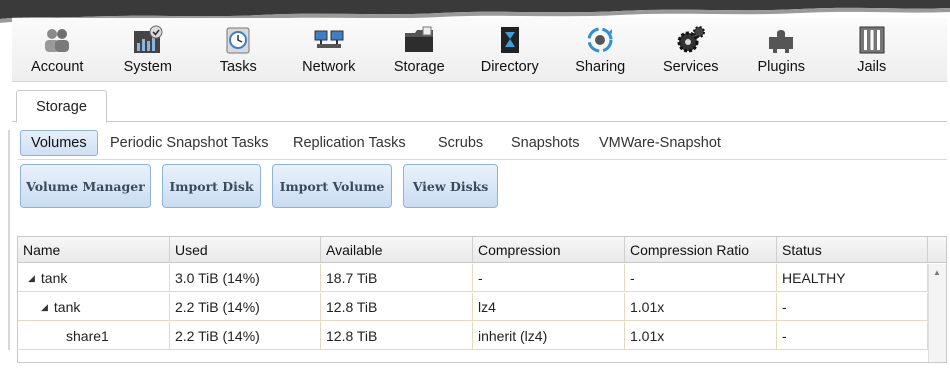 This screenshot has width=950, height=371. What do you see at coordinates (691, 40) in the screenshot?
I see `services-icon` at bounding box center [691, 40].